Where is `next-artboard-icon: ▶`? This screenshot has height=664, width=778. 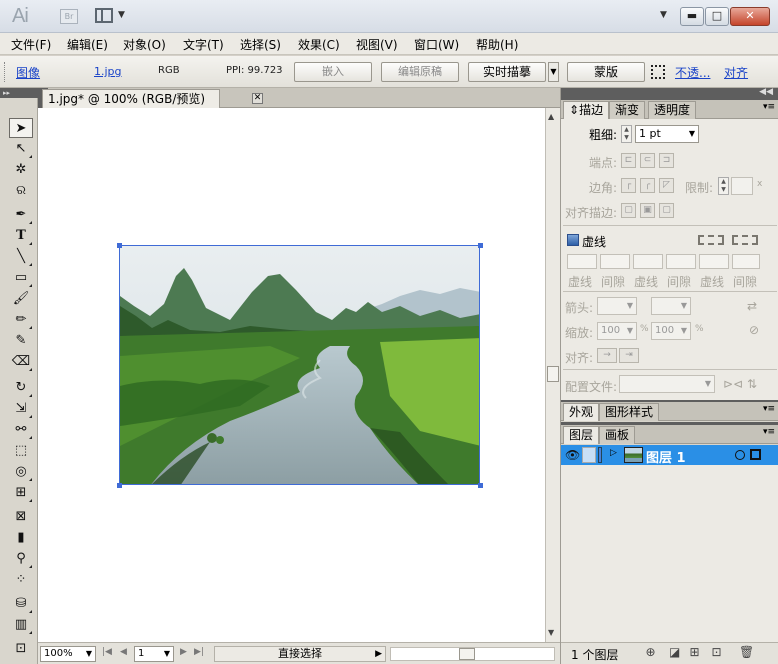
next-artboard-icon: ▶ is located at coordinates (183, 652).